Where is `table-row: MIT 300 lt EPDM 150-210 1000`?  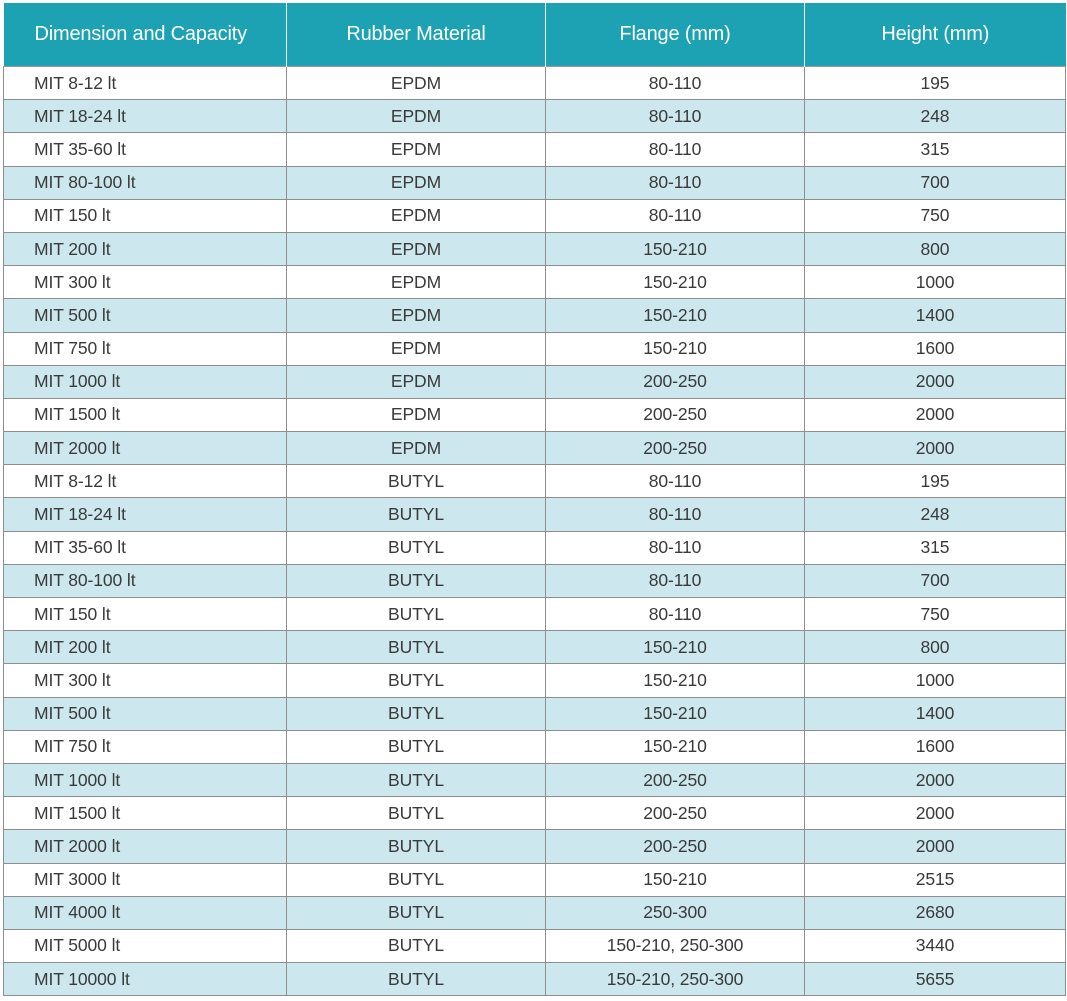
table-row: MIT 300 lt EPDM 150-210 1000 is located at coordinates (534, 282).